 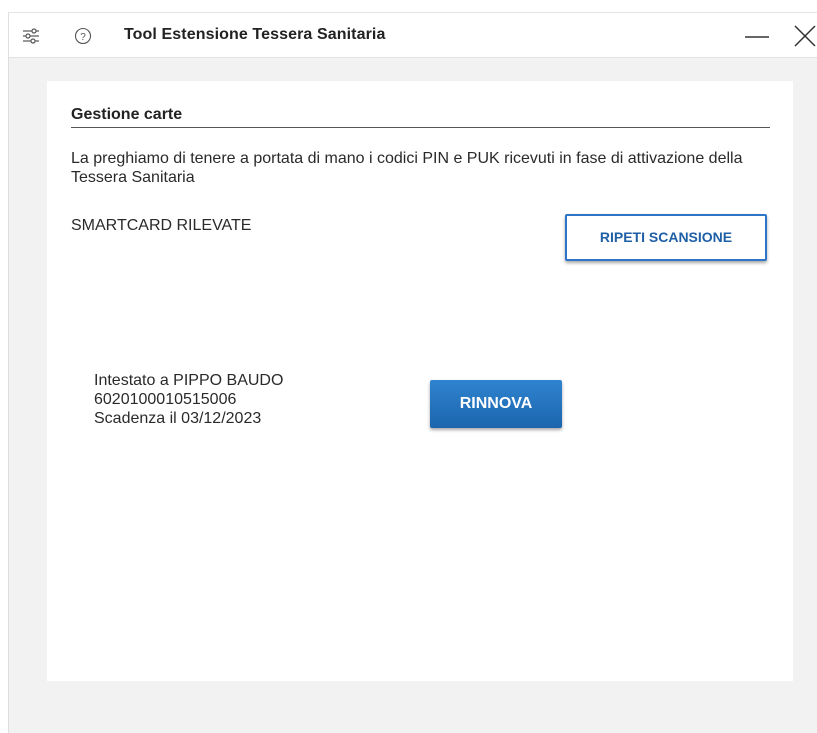 What do you see at coordinates (666, 237) in the screenshot?
I see `rescan-button: RIPETI SCANSIONE` at bounding box center [666, 237].